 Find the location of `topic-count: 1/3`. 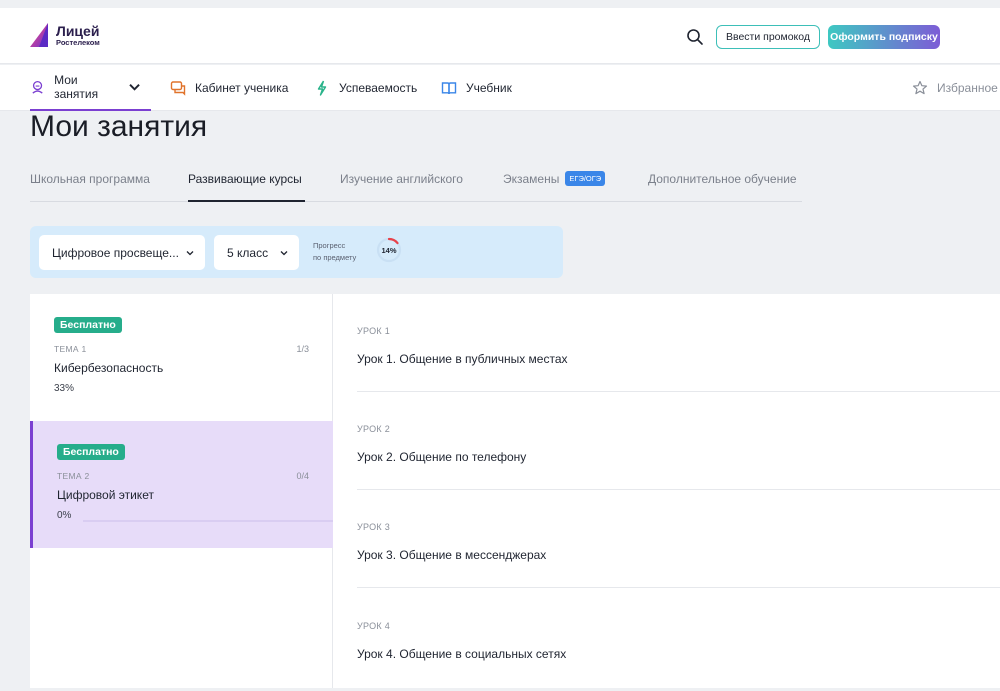

topic-count: 1/3 is located at coordinates (302, 349).